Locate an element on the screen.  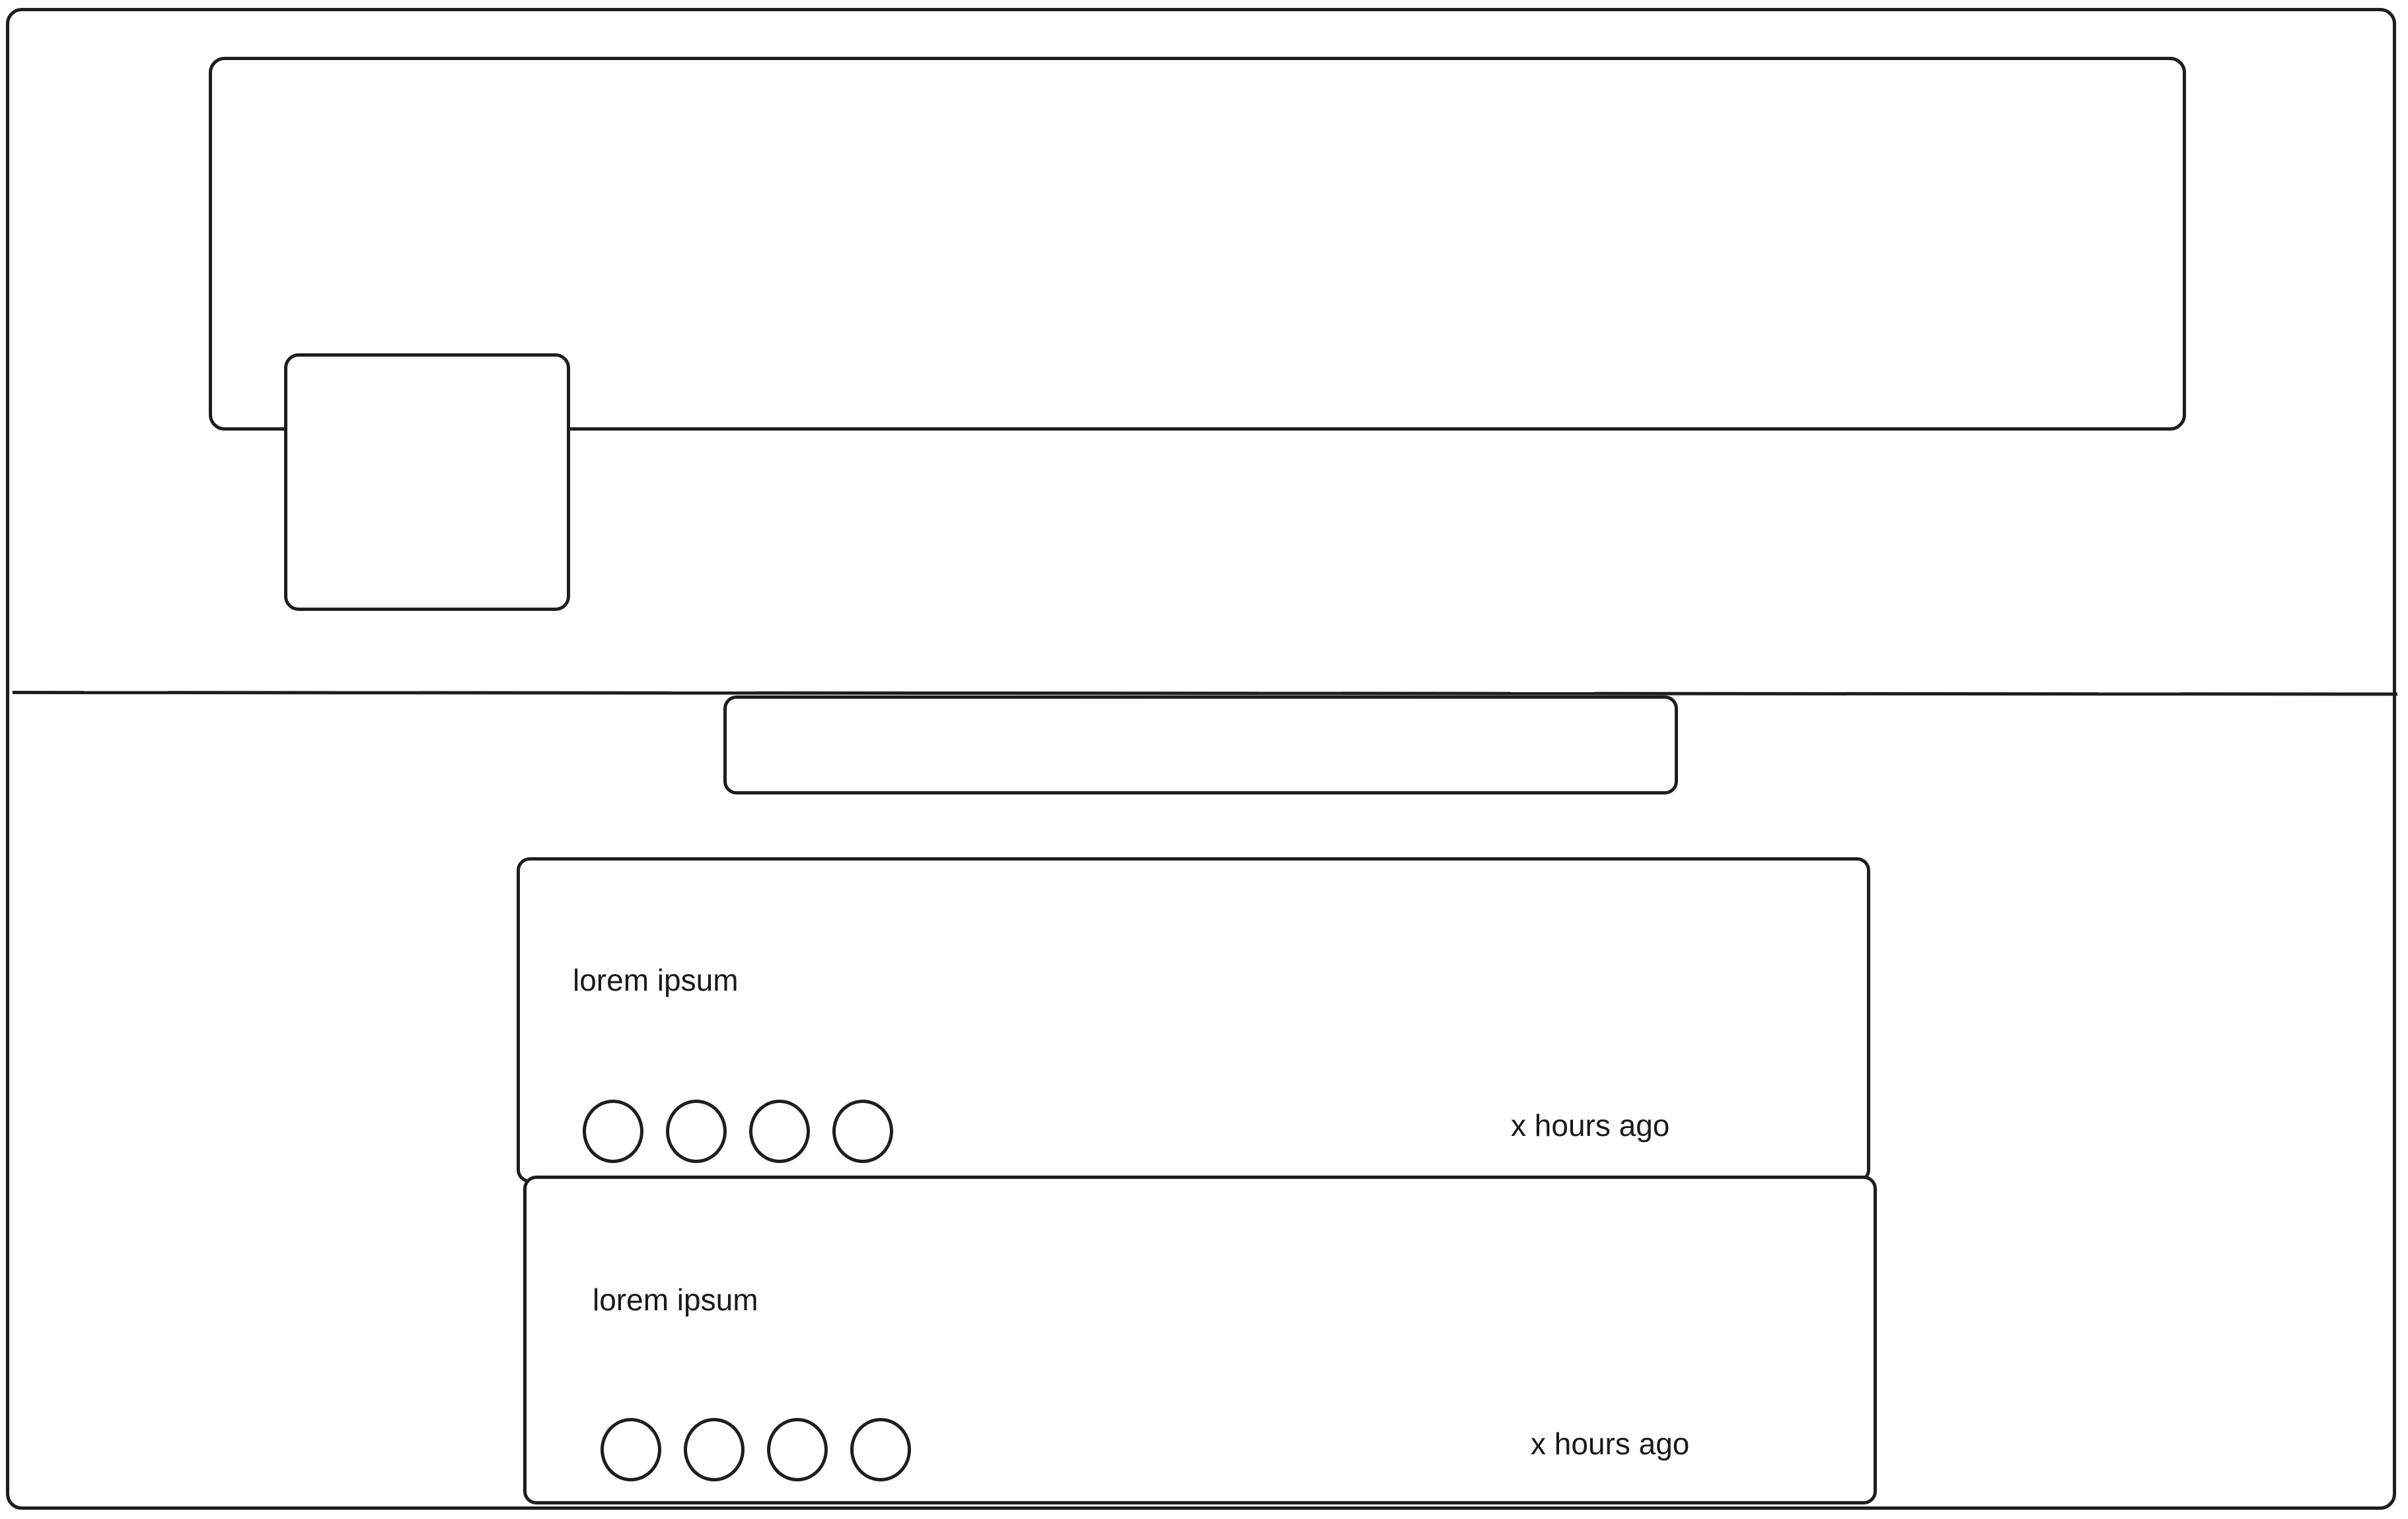
profile-avatar is located at coordinates (427, 482).